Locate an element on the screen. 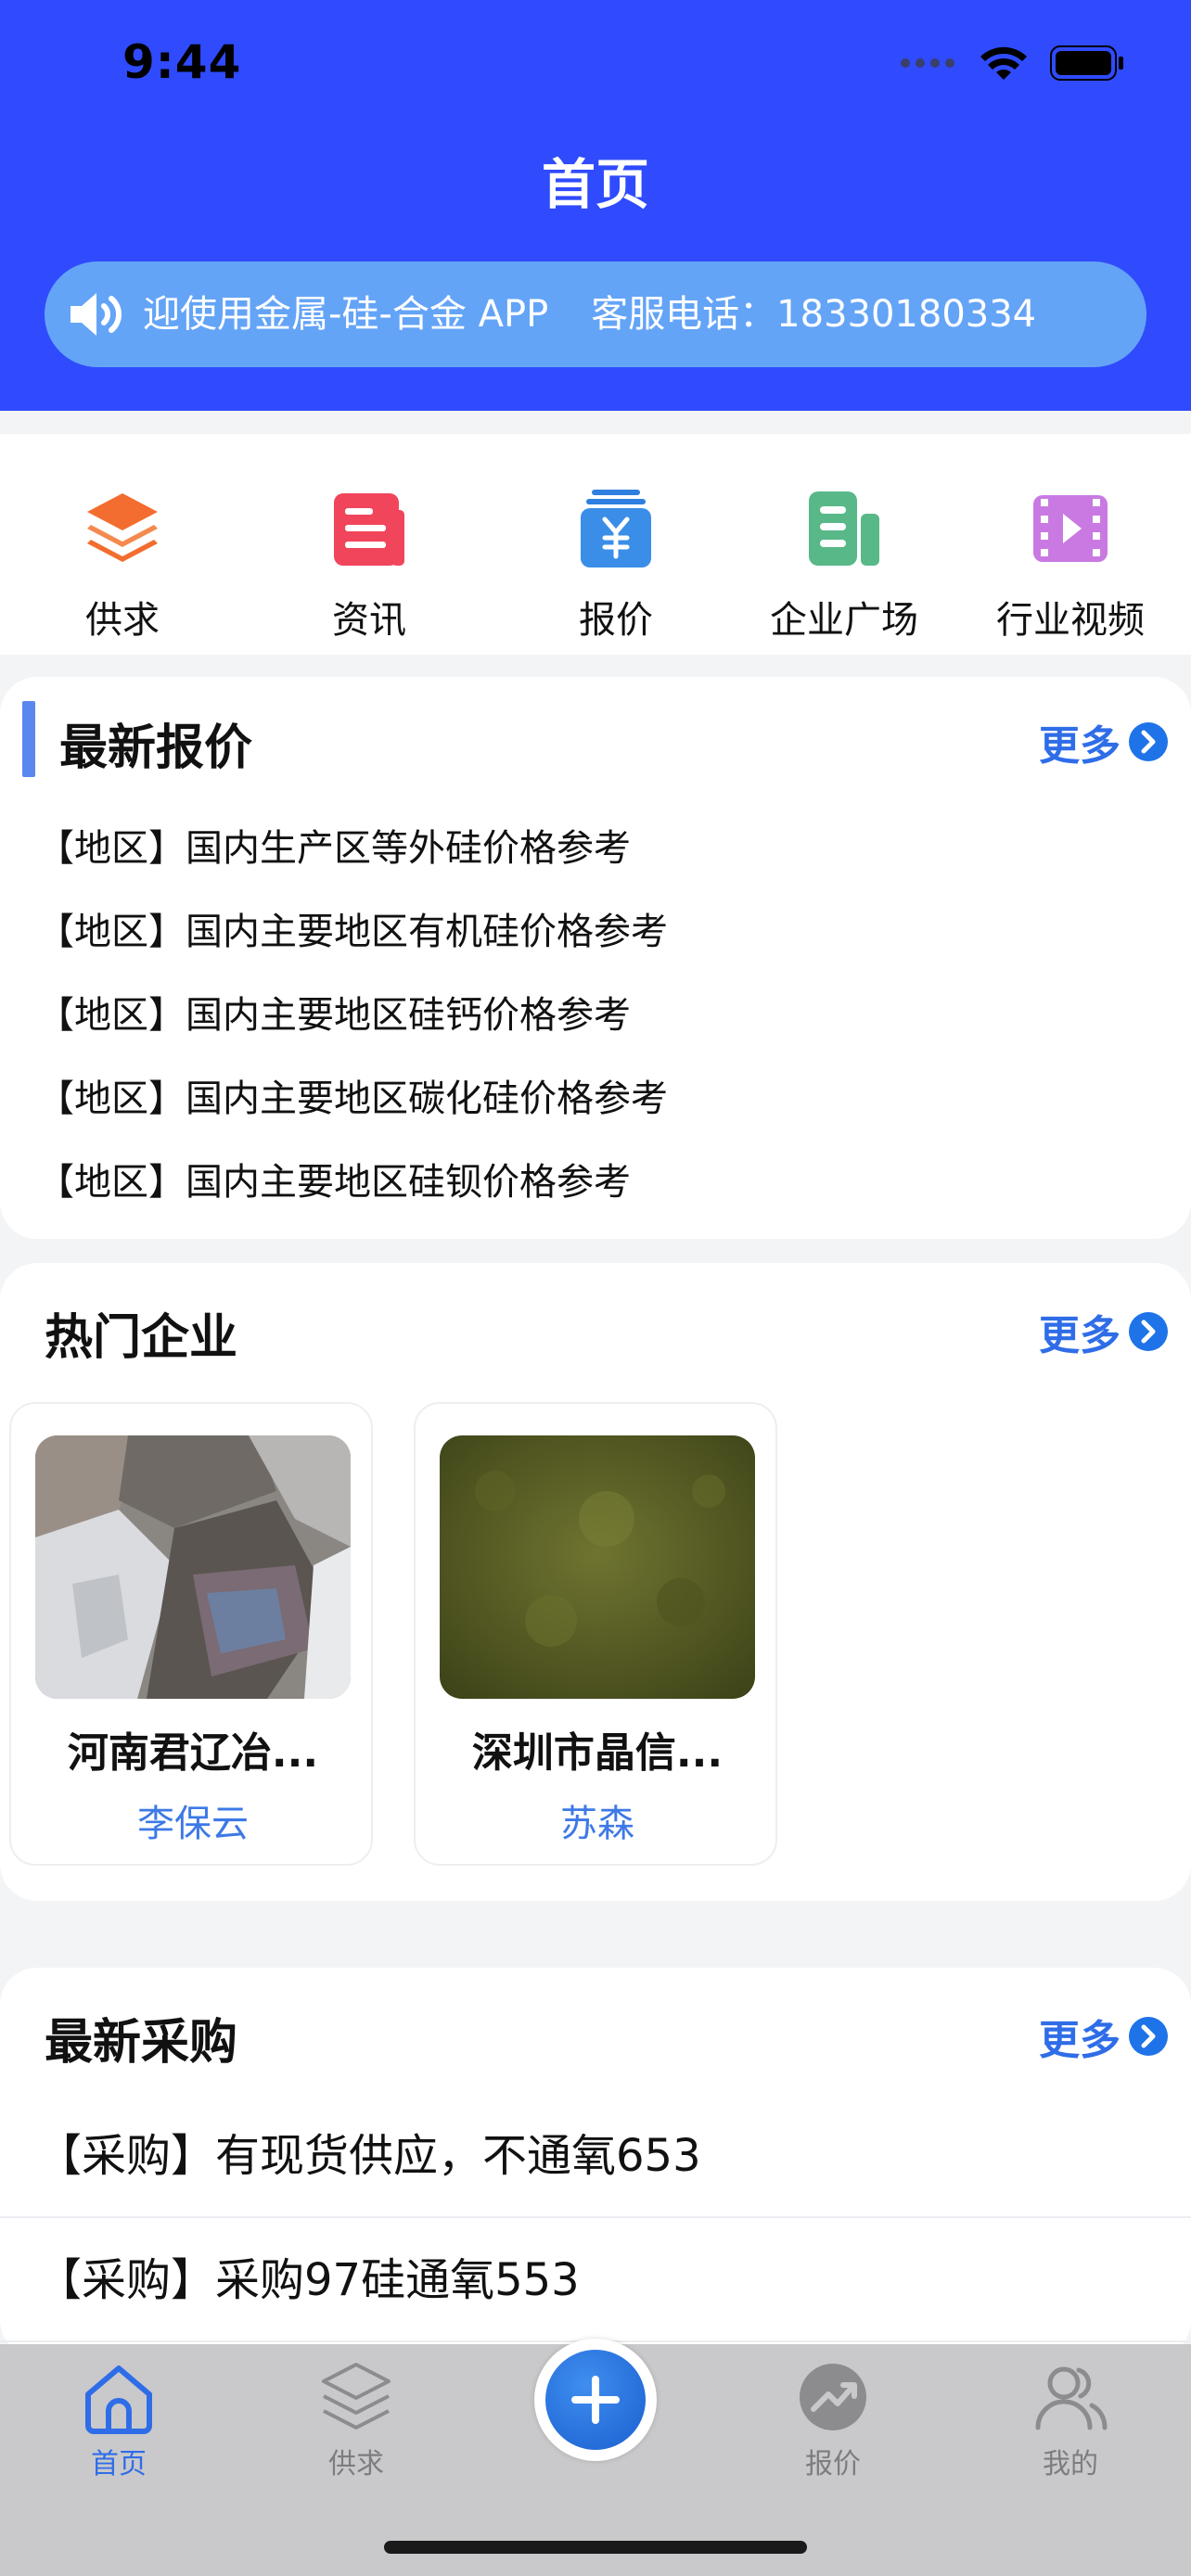 The image size is (1191, 2576). purchase-list-item: 【采购】有现货供应，不通氧653 is located at coordinates (595, 2156).